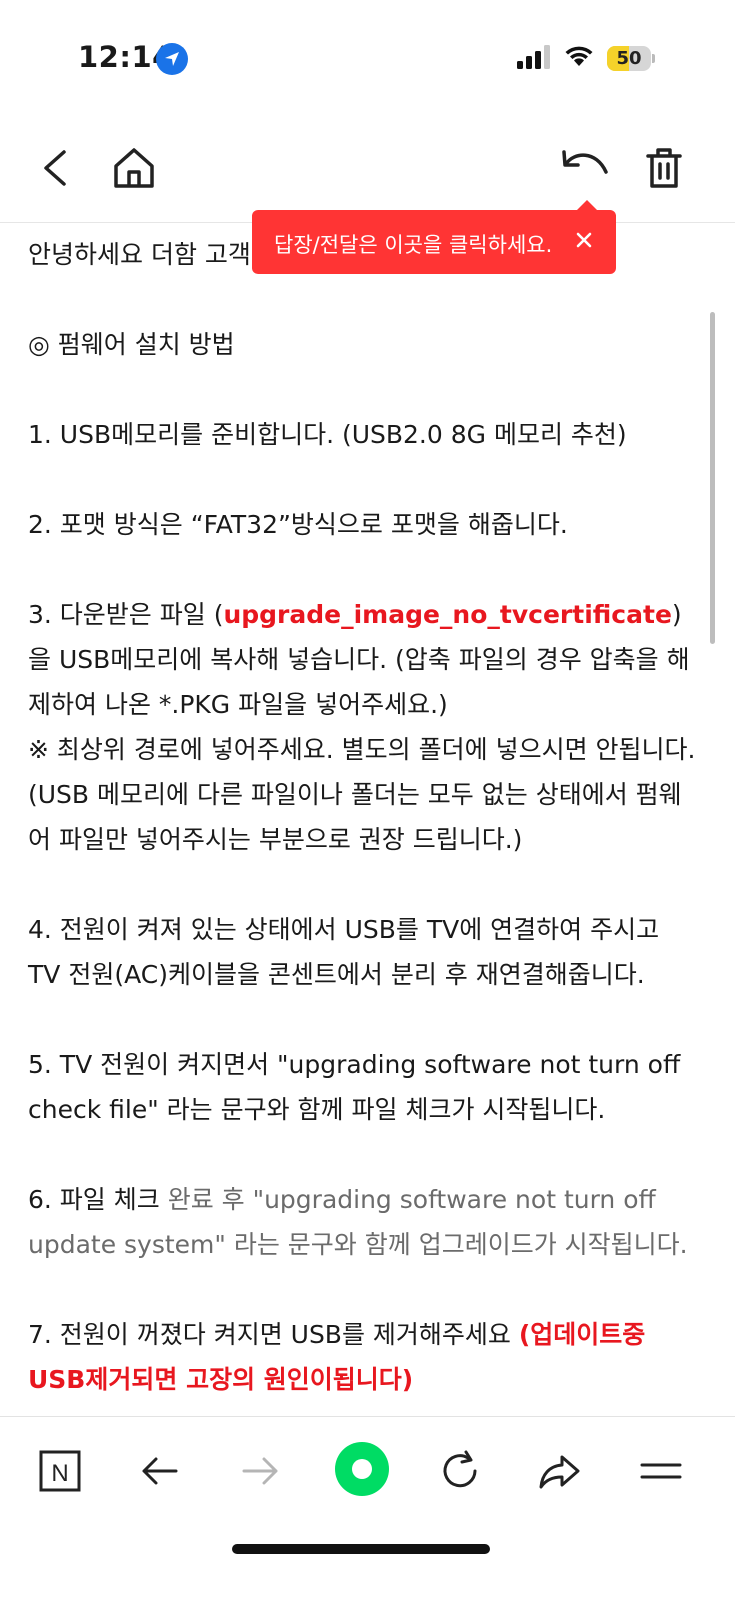 The height and width of the screenshot is (1601, 735). I want to click on naver-n-label: N, so click(59, 1473).